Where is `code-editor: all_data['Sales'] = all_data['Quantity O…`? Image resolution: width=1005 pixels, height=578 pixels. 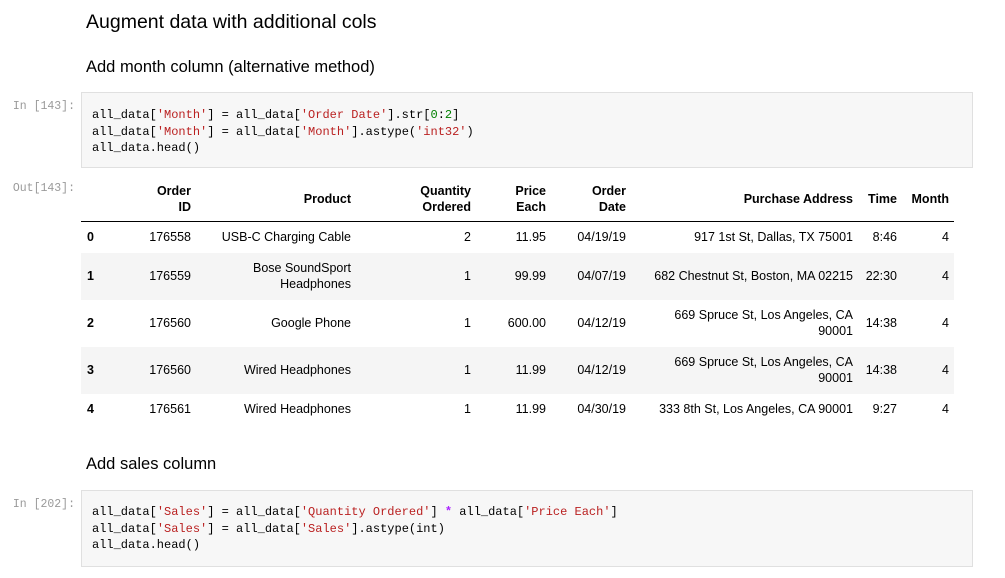
code-editor: all_data['Sales'] = all_data['Quantity O… is located at coordinates (527, 529).